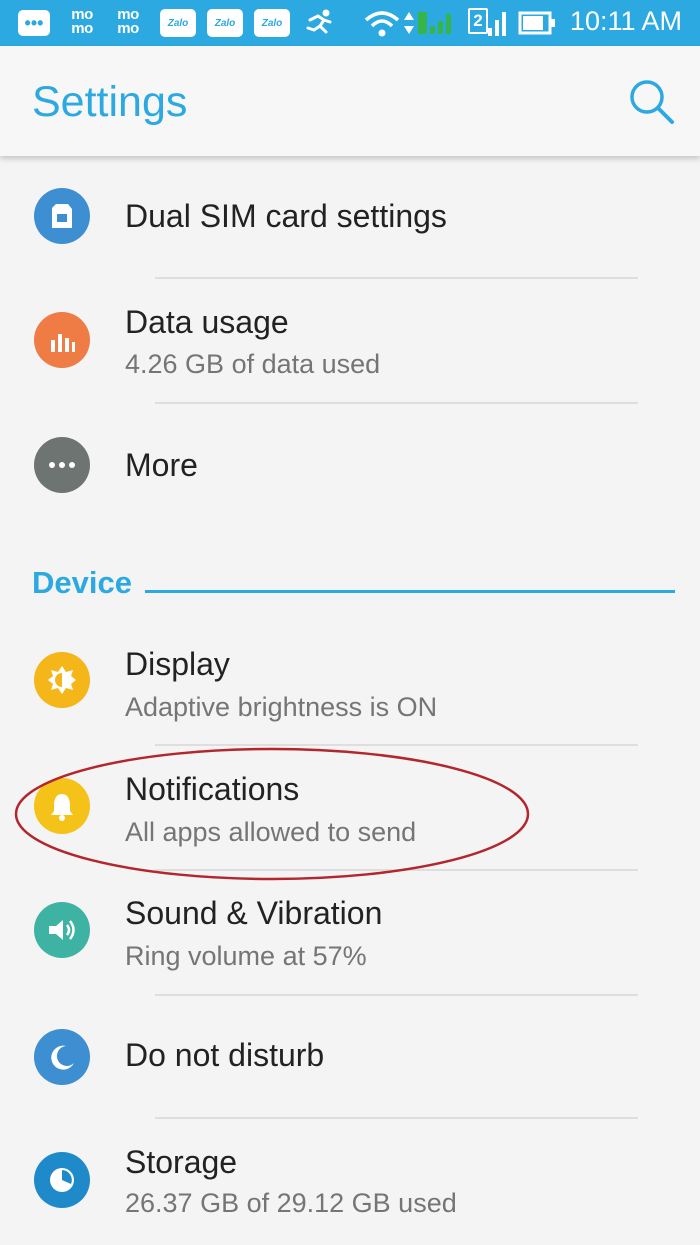 Image resolution: width=700 pixels, height=1245 pixels. I want to click on brightness-icon, so click(62, 680).